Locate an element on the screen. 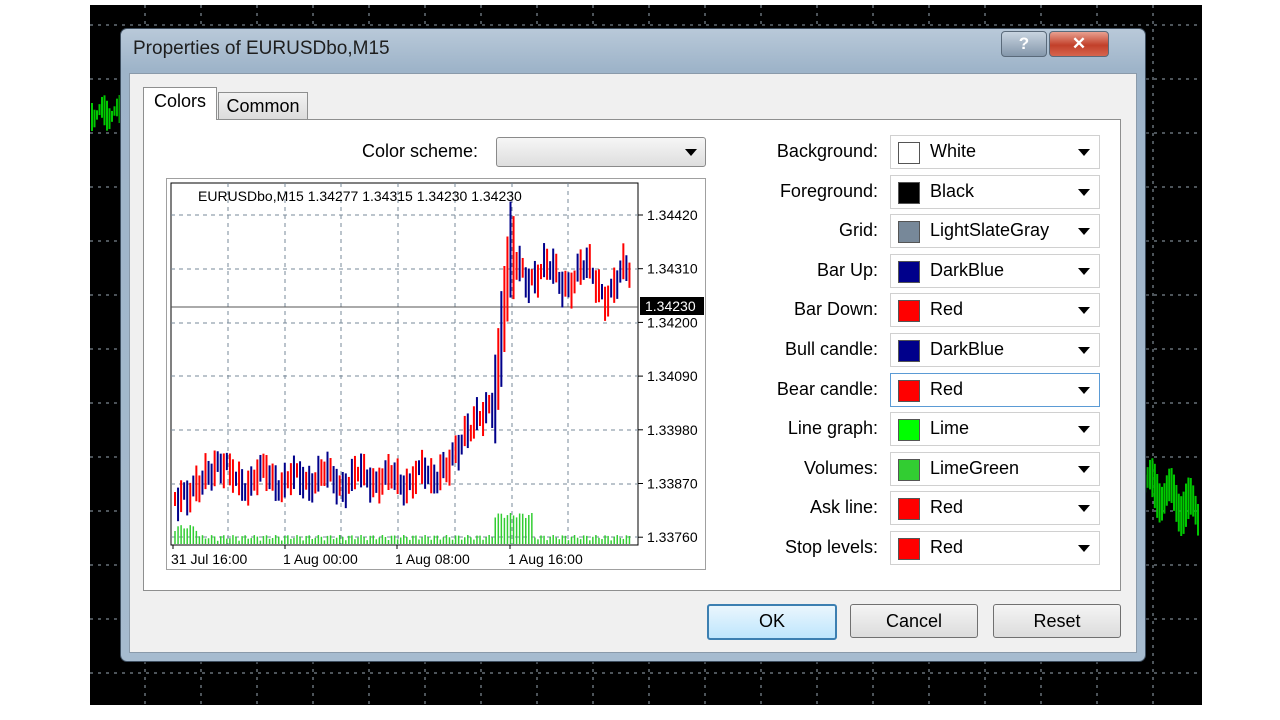  bar-down-label: Bar Down: is located at coordinates (835, 309).